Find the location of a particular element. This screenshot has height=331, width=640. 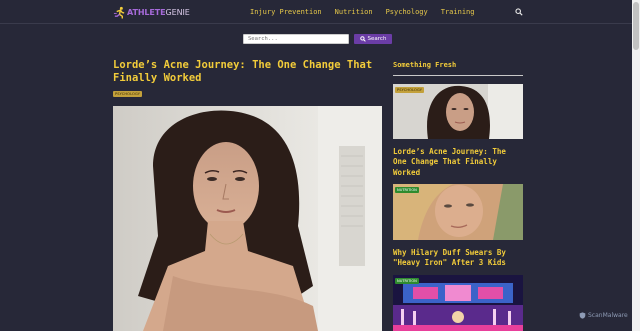

category-badge: PSYCHOLOGY is located at coordinates (127, 94).